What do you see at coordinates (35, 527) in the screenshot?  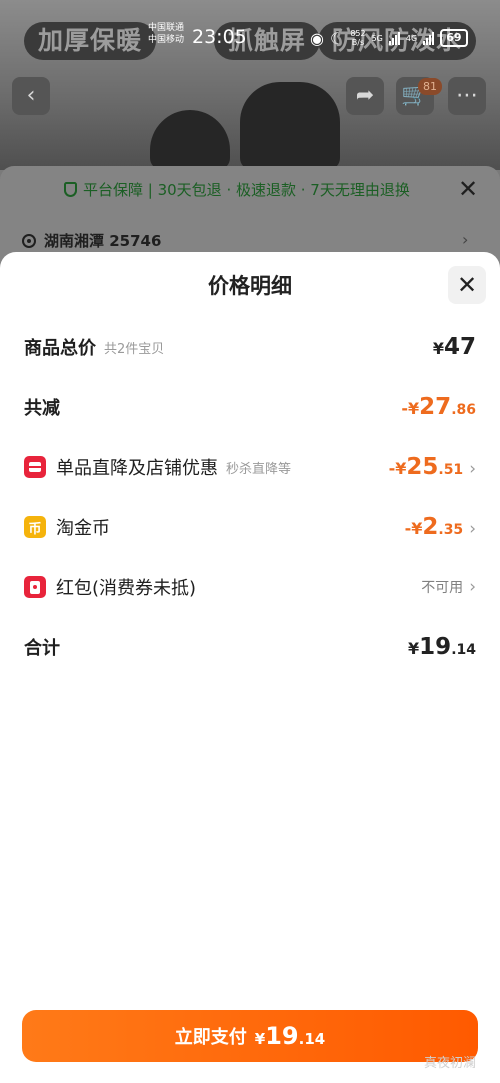 I see `coin-icon: 币` at bounding box center [35, 527].